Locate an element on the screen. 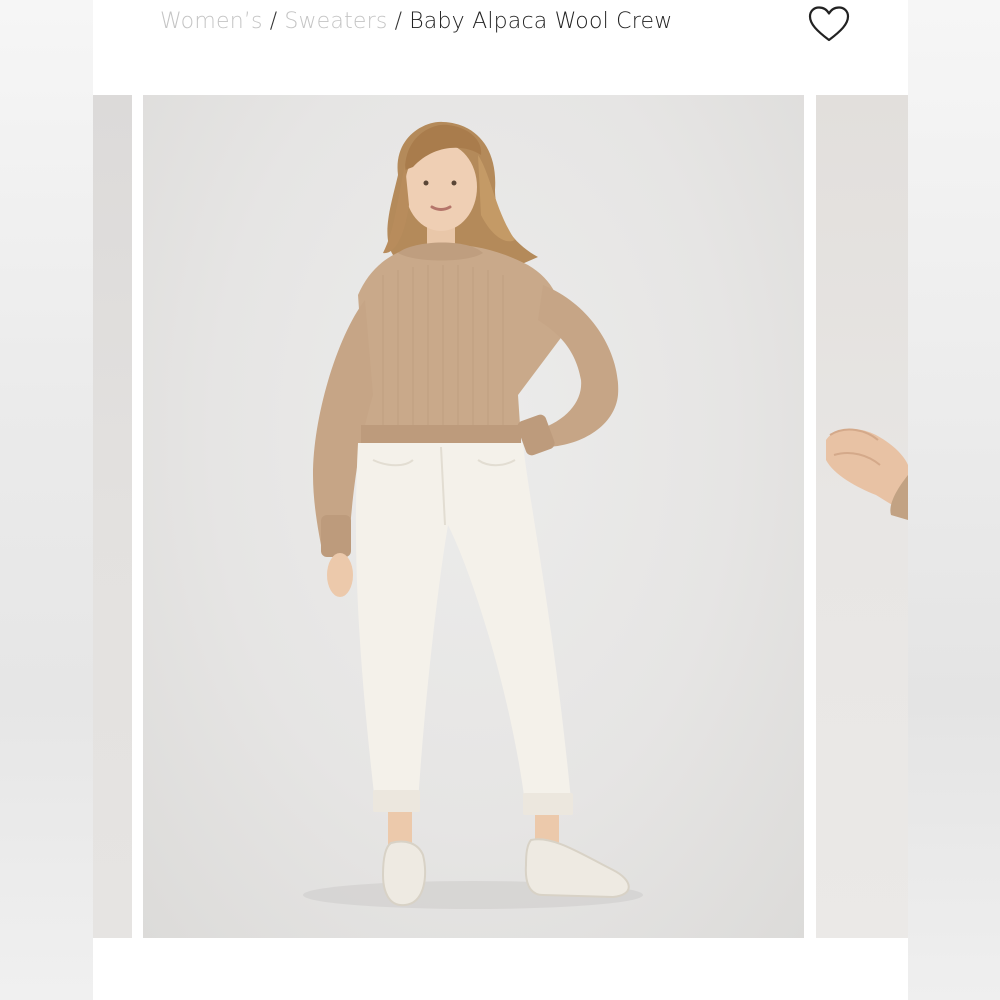  heart-outline-icon is located at coordinates (829, 24).